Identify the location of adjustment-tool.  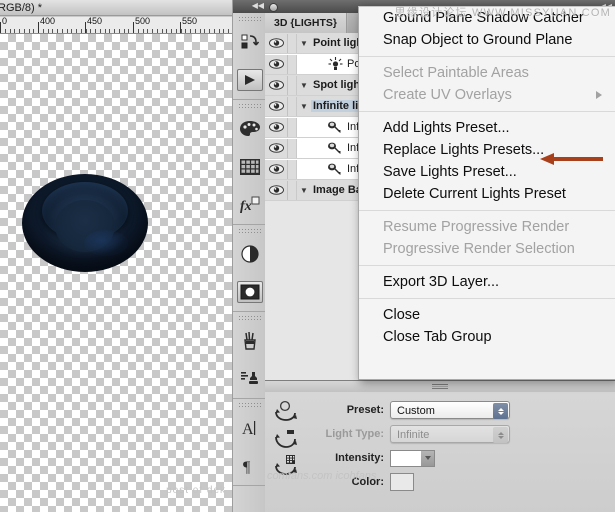
(249, 254).